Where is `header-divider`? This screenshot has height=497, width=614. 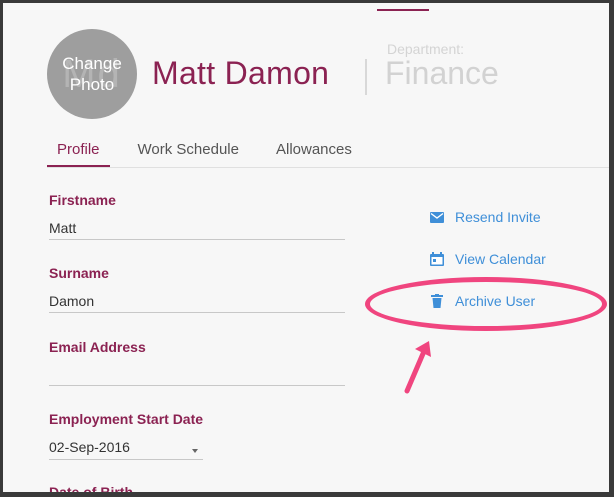
header-divider is located at coordinates (366, 77).